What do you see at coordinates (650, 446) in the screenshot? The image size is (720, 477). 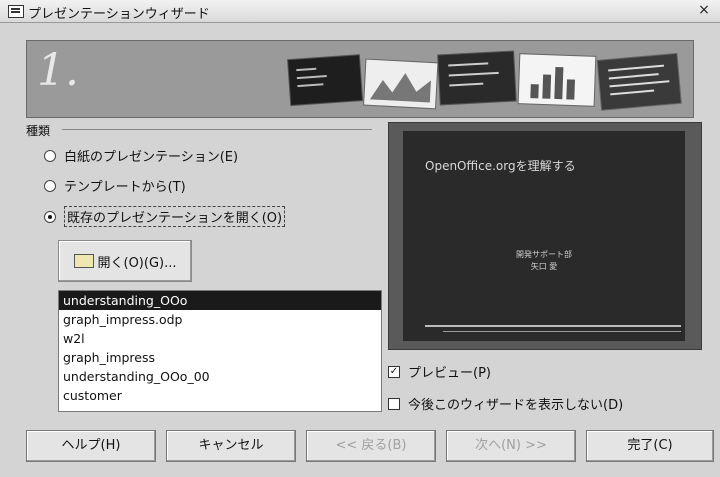 I see `finish-button: 完了(C)` at bounding box center [650, 446].